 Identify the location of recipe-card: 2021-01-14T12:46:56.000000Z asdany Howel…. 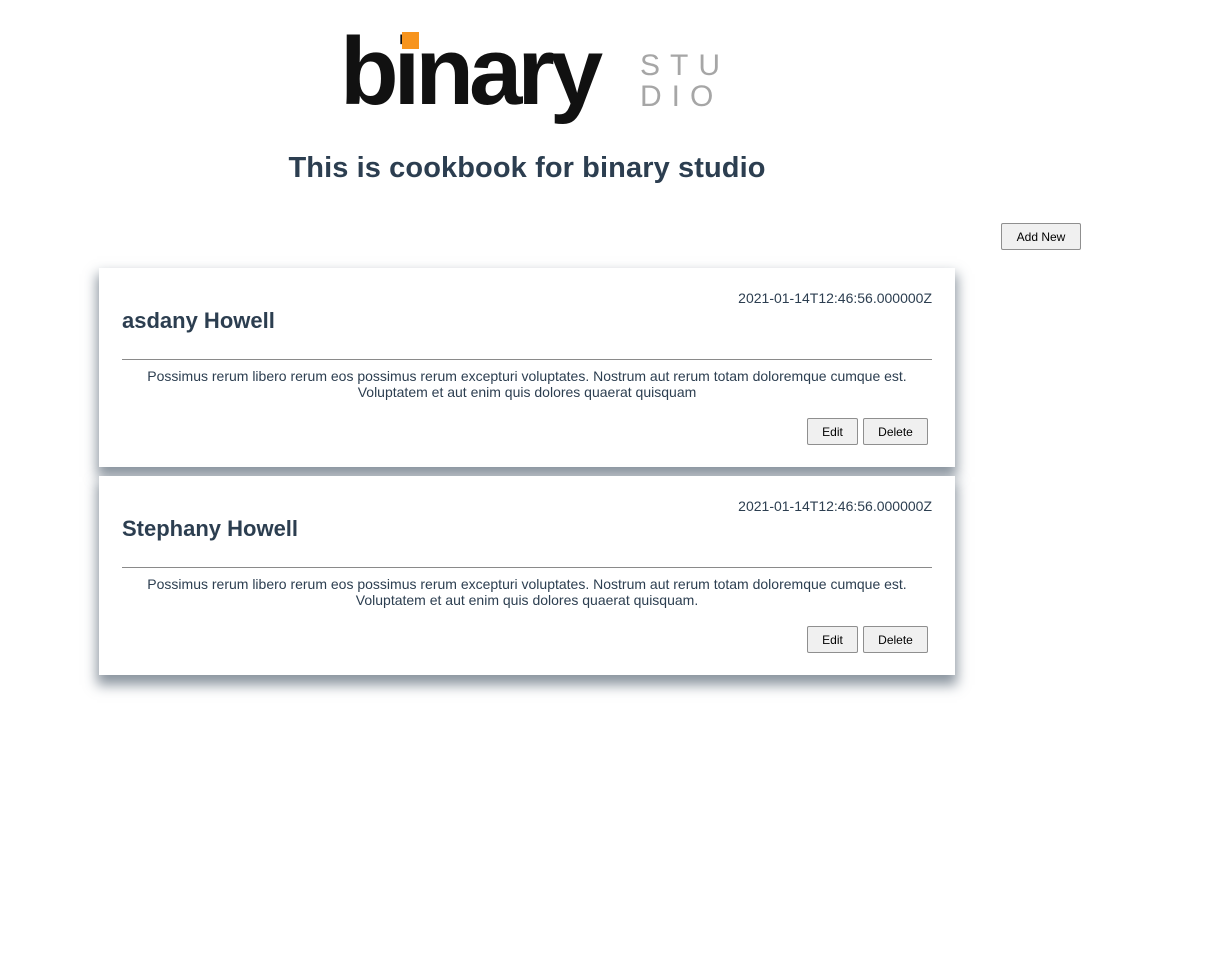
(527, 367).